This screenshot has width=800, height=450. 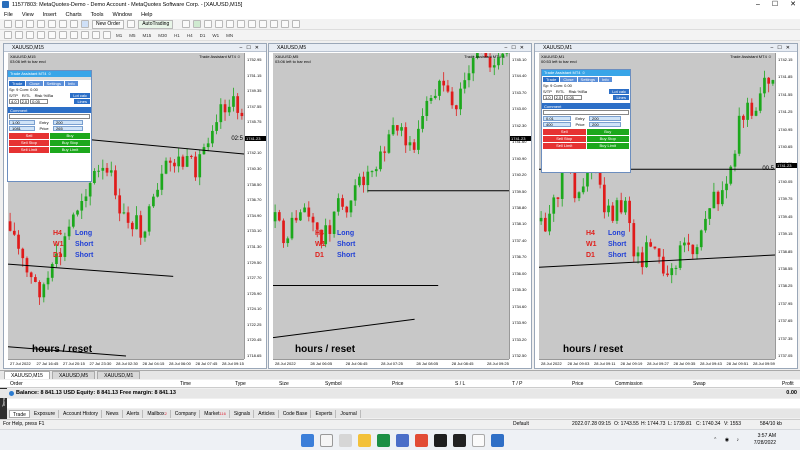 What do you see at coordinates (326, 440) in the screenshot?
I see `search-icon` at bounding box center [326, 440].